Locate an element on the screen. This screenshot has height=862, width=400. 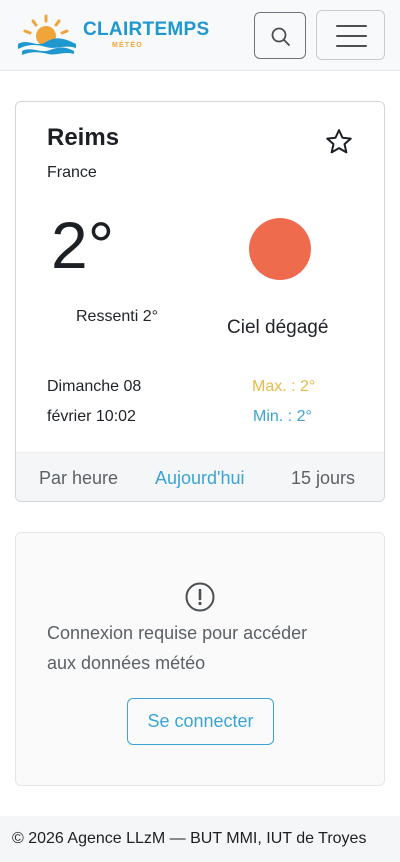
date-line-1: Dimanche 08 is located at coordinates (94, 386).